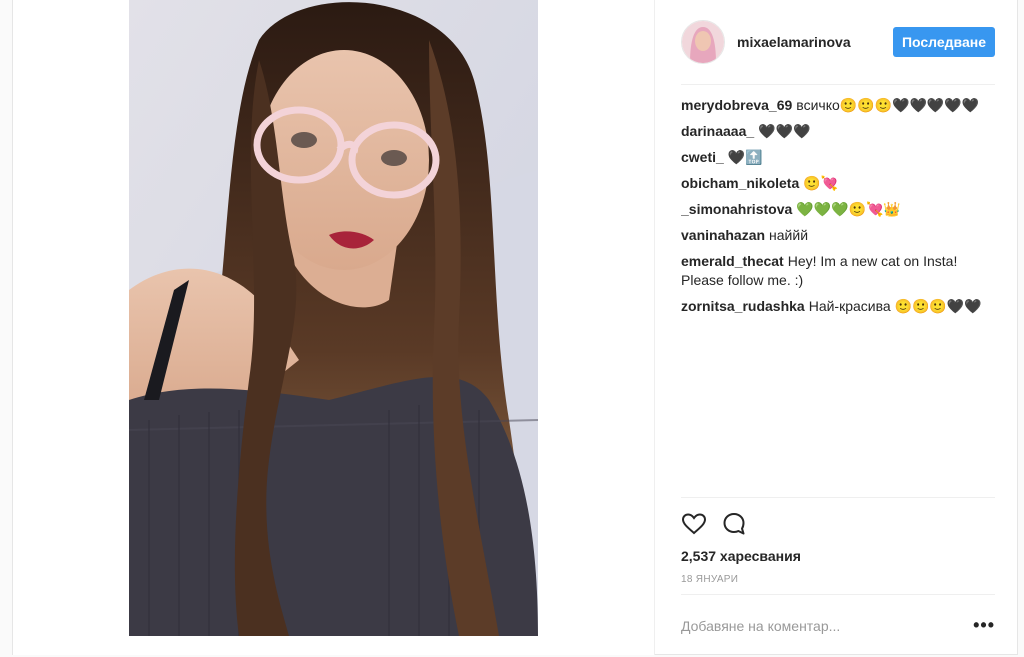 The image size is (1024, 657). What do you see at coordinates (710, 579) in the screenshot?
I see `post-date: 18 ЯНУАРИ` at bounding box center [710, 579].